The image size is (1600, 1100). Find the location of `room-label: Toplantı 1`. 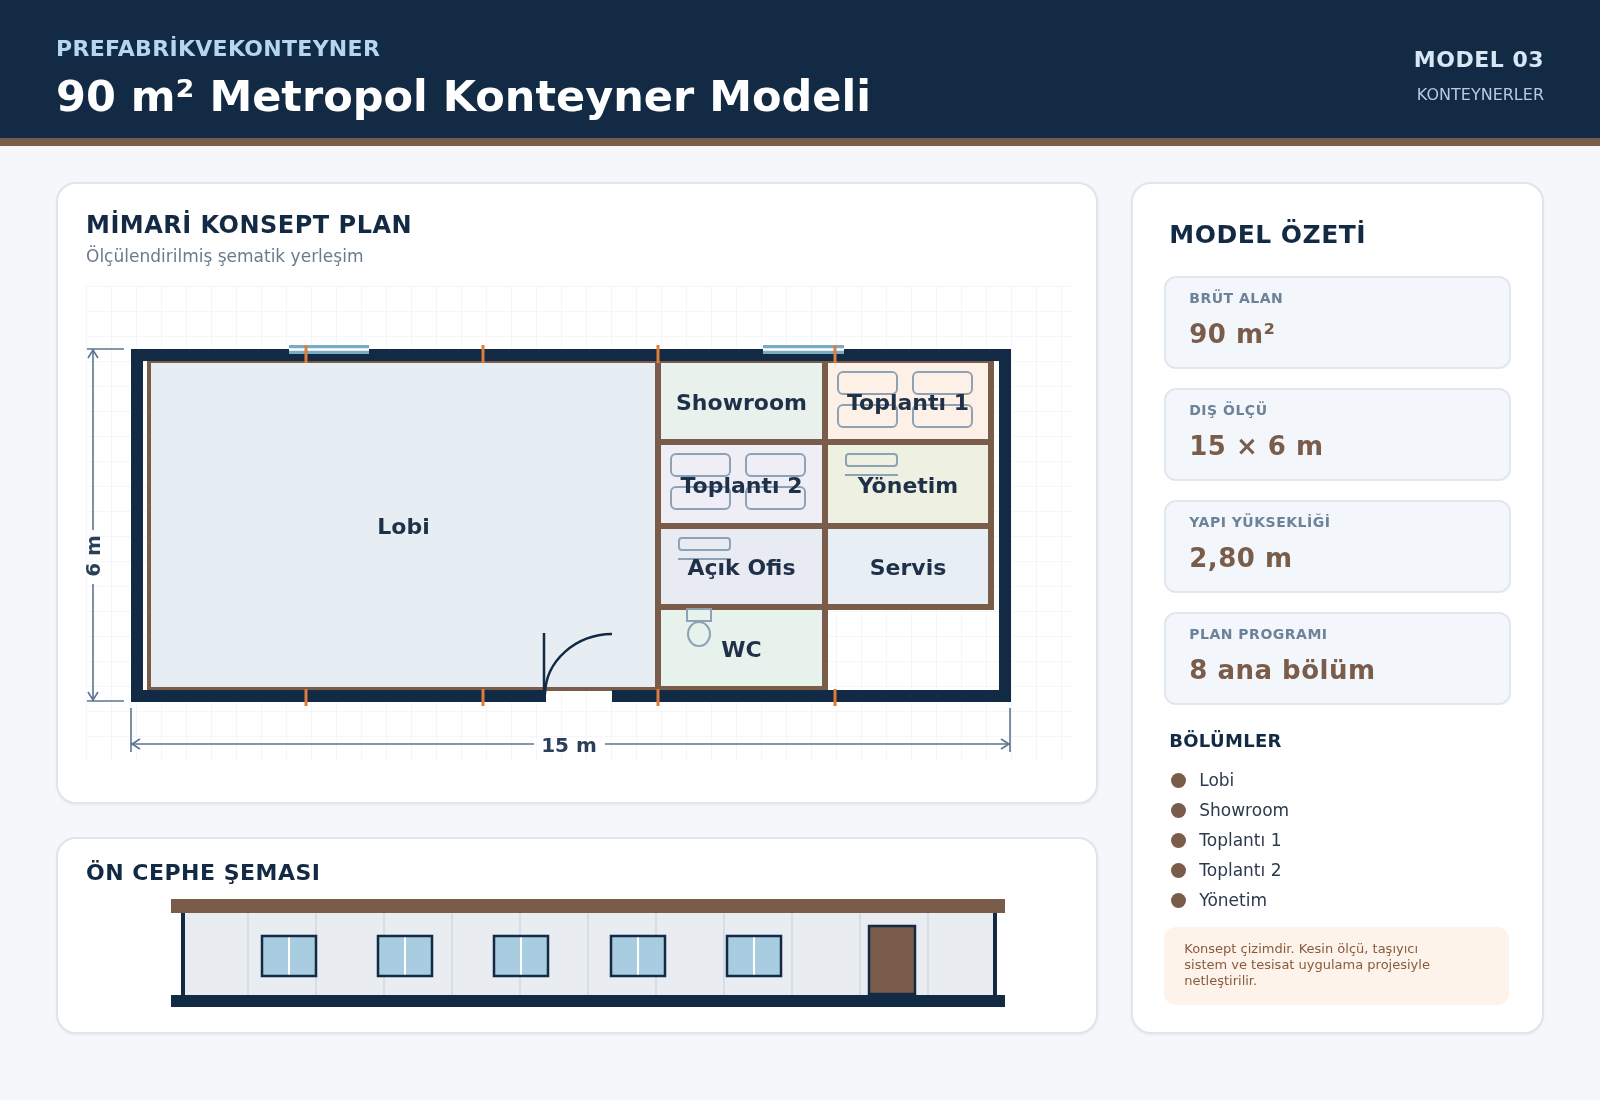

room-label: Toplantı 1 is located at coordinates (908, 402).